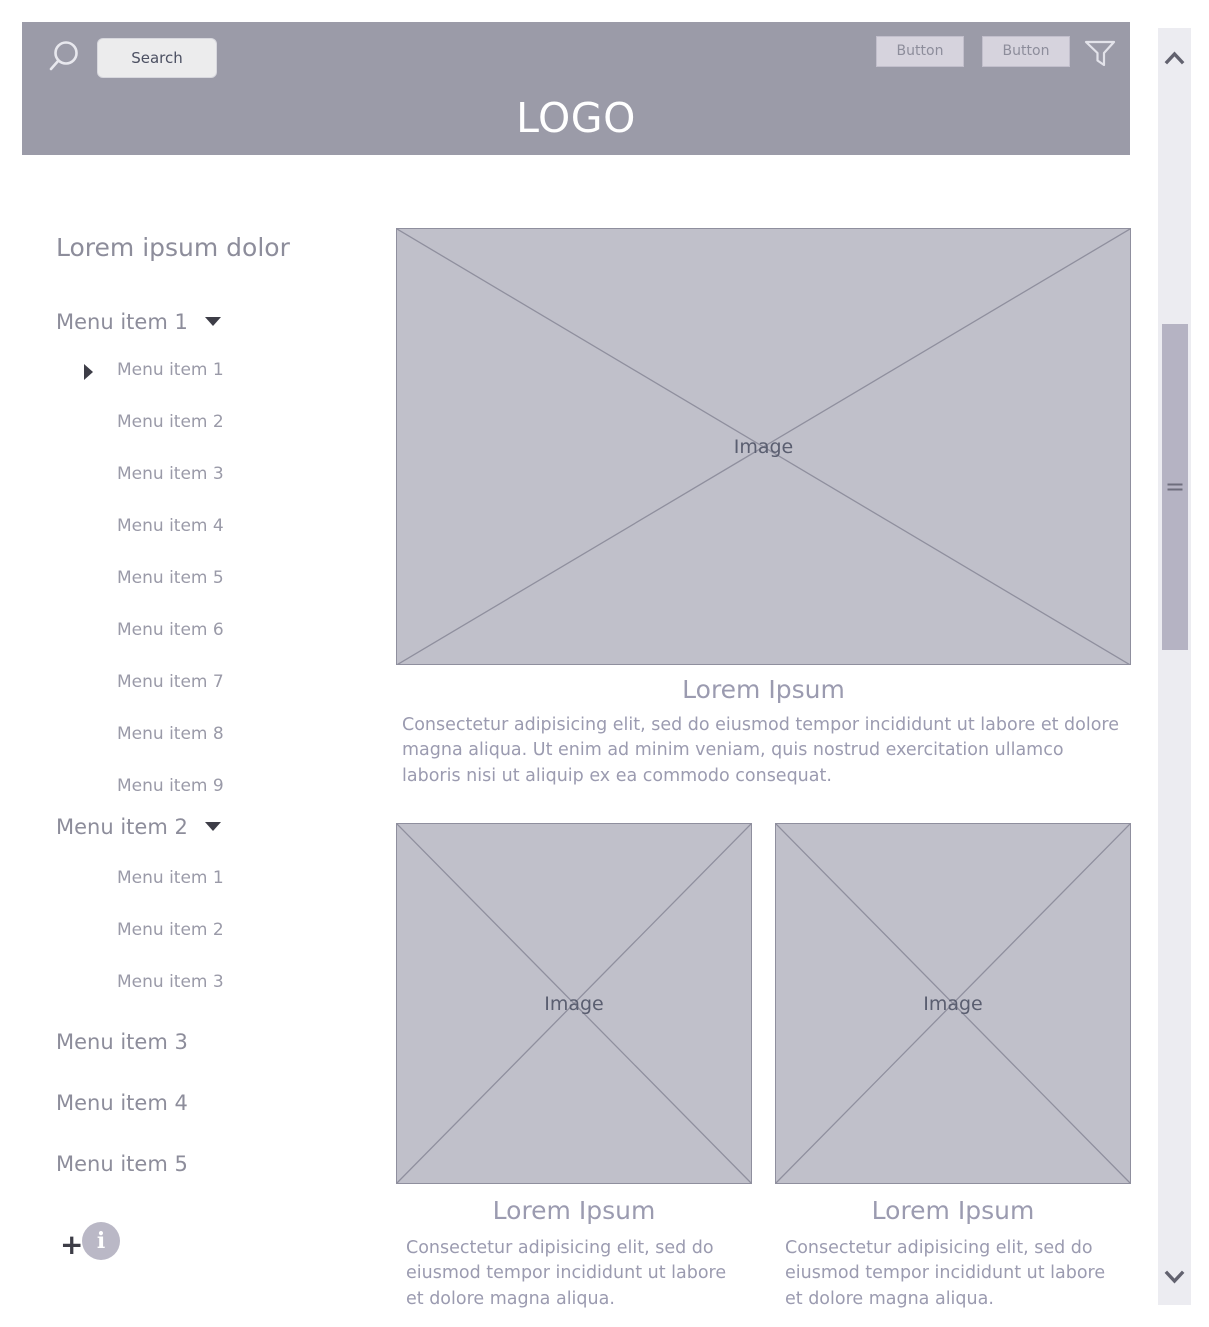  Describe the element at coordinates (122, 1103) in the screenshot. I see `sidebar-item-menu-item-4: Menu item 4` at that location.